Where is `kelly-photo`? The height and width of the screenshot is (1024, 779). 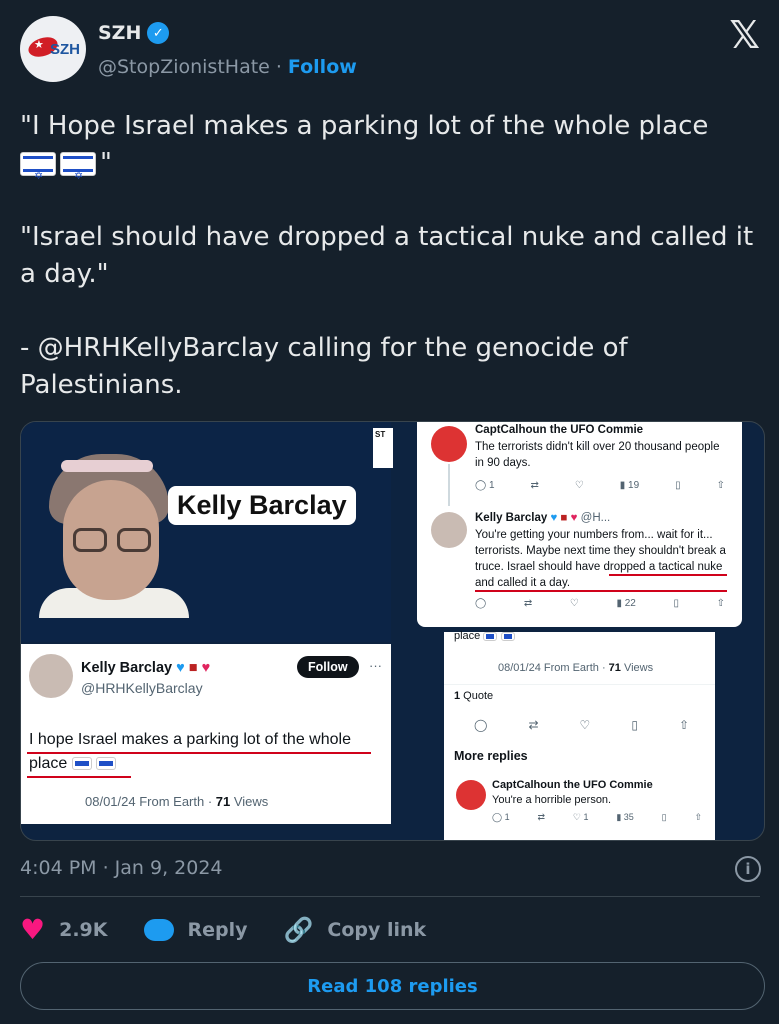 kelly-photo is located at coordinates (114, 533).